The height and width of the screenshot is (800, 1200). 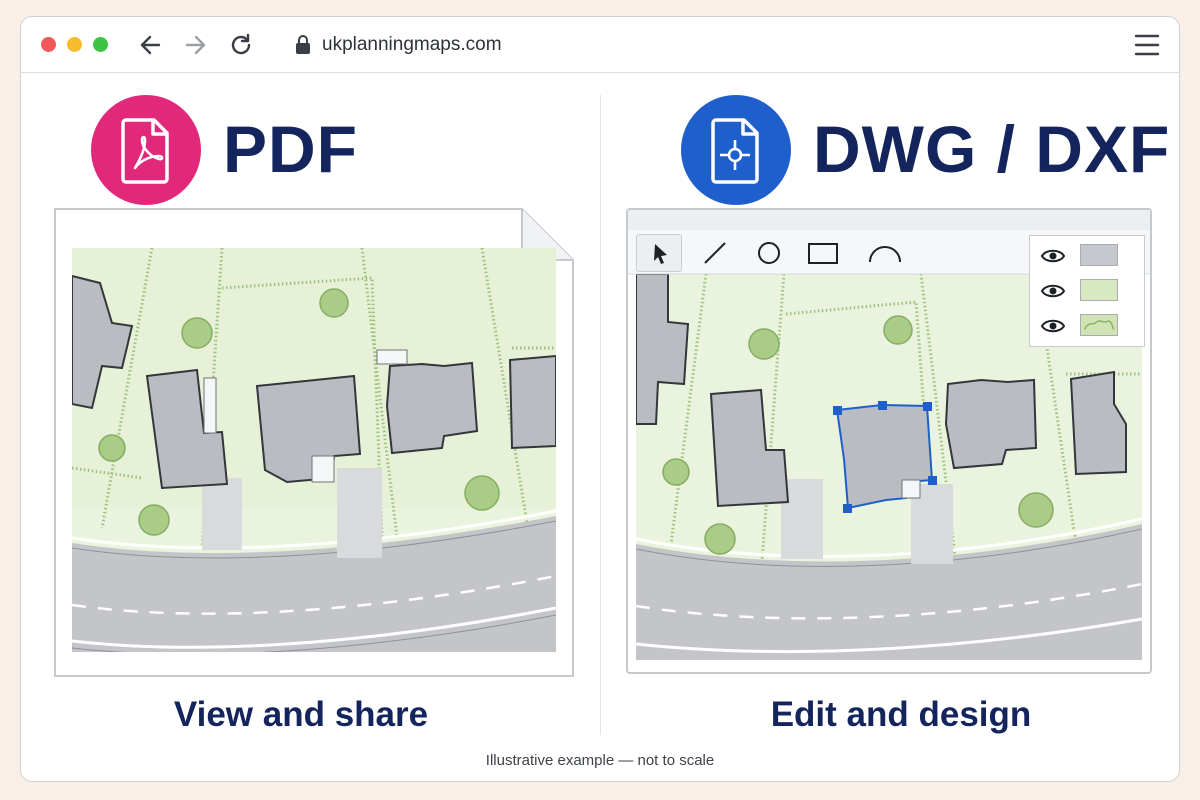 I want to click on footnote: Illustrative example — not to scale, so click(x=600, y=760).